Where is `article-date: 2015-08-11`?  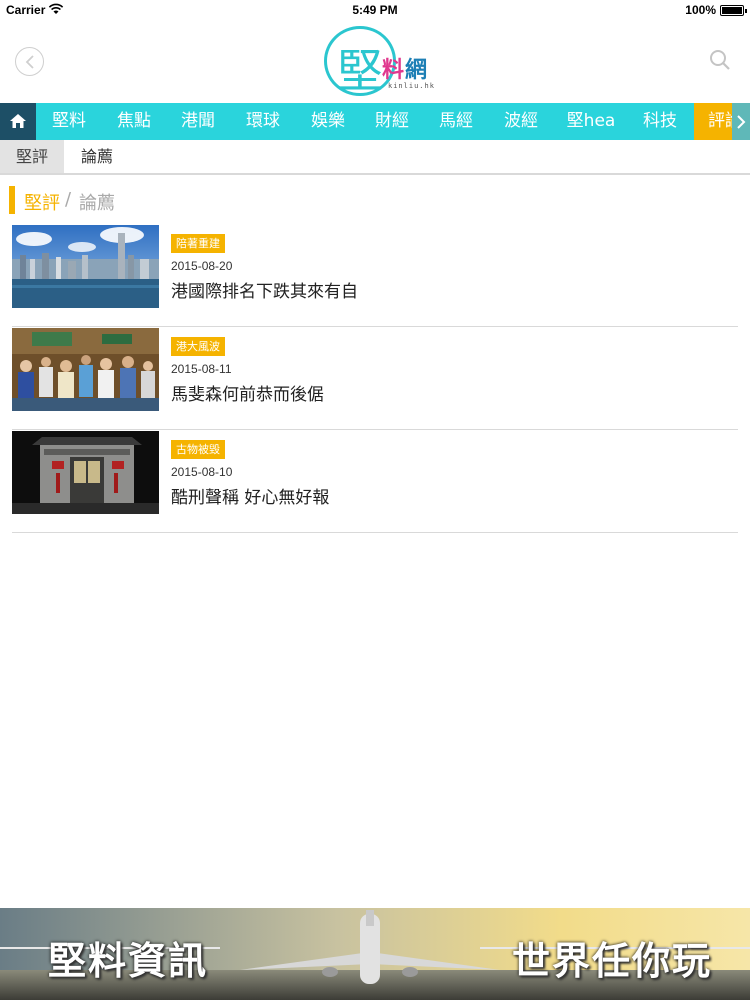
article-date: 2015-08-11 is located at coordinates (201, 369).